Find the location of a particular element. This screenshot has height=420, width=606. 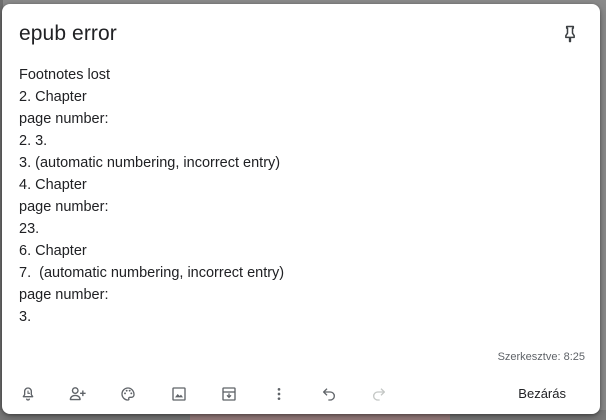

more-vert-icon is located at coordinates (279, 394).